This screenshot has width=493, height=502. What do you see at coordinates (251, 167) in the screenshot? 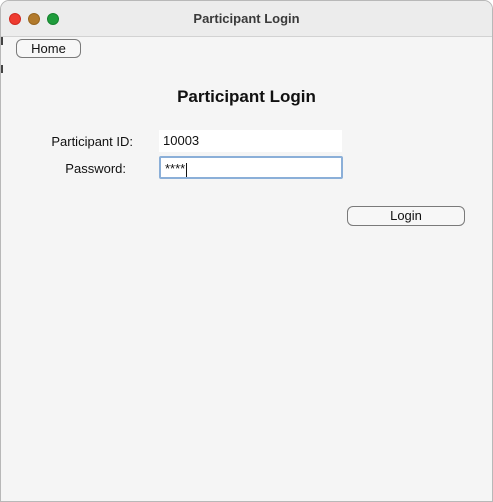
I see `password-field: ****` at bounding box center [251, 167].